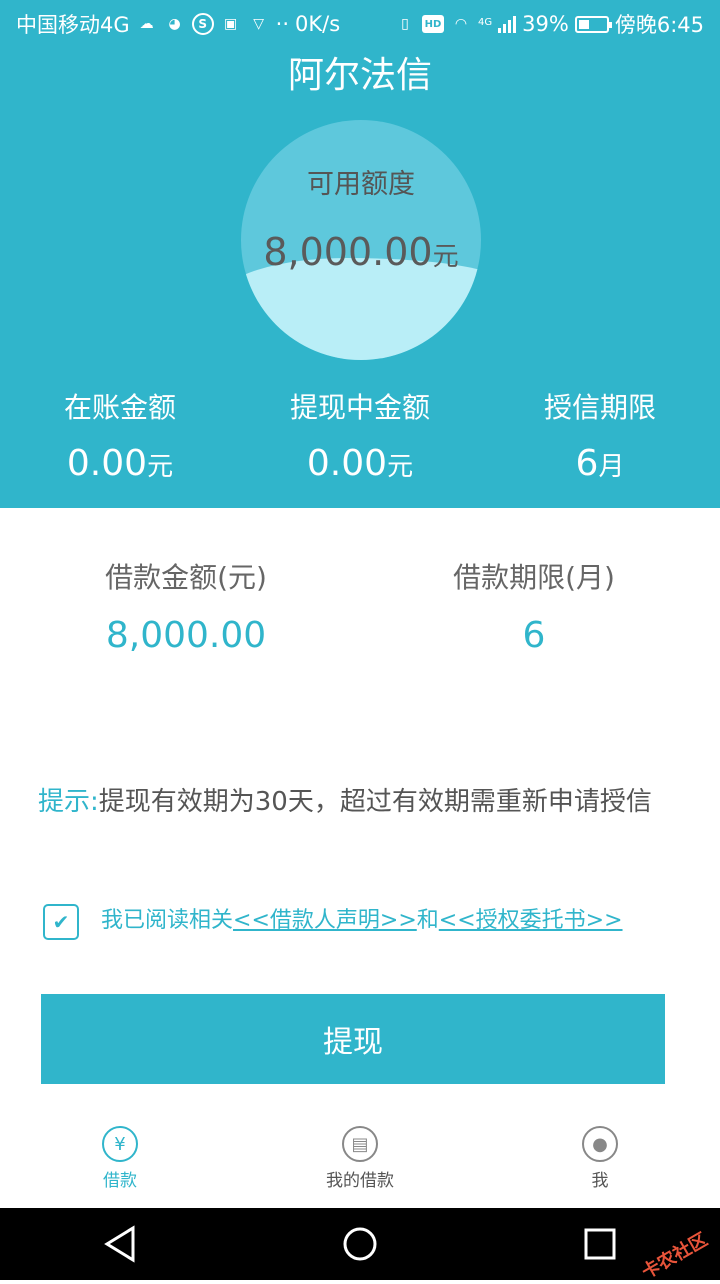  Describe the element at coordinates (259, 24) in the screenshot. I see `shield-icon: ▽` at that location.